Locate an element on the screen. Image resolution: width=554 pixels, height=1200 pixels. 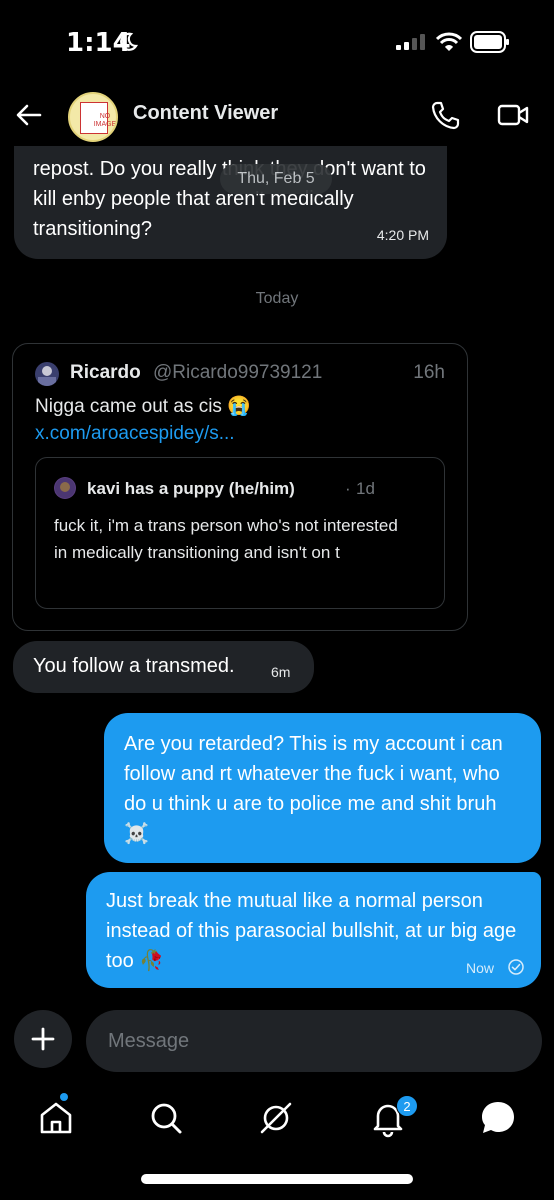
avatar-text: NO IMAGE is located at coordinates (105, 120).